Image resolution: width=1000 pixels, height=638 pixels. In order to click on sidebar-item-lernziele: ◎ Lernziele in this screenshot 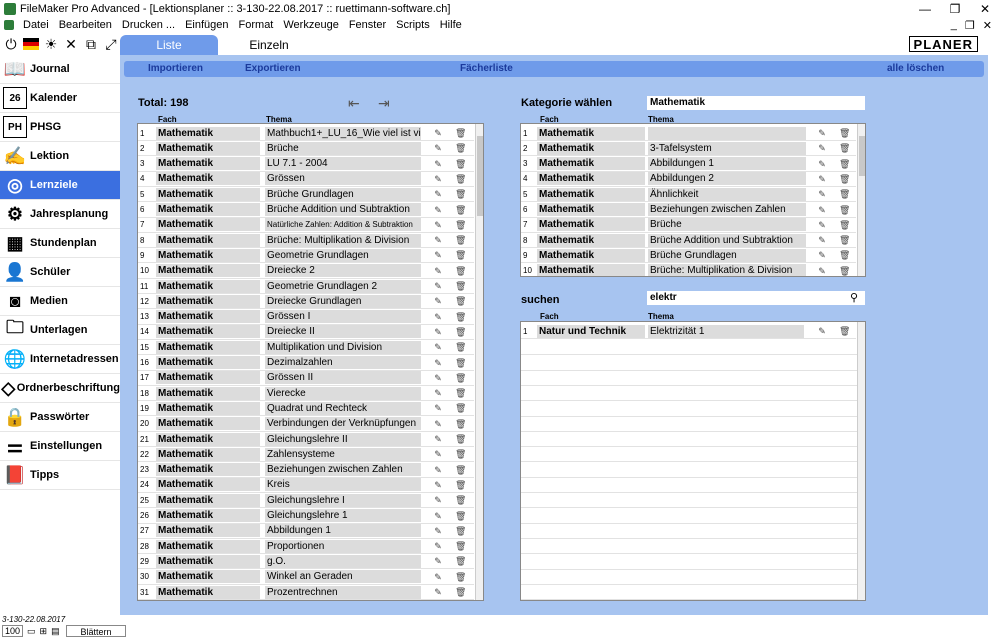, I will do `click(60, 185)`.